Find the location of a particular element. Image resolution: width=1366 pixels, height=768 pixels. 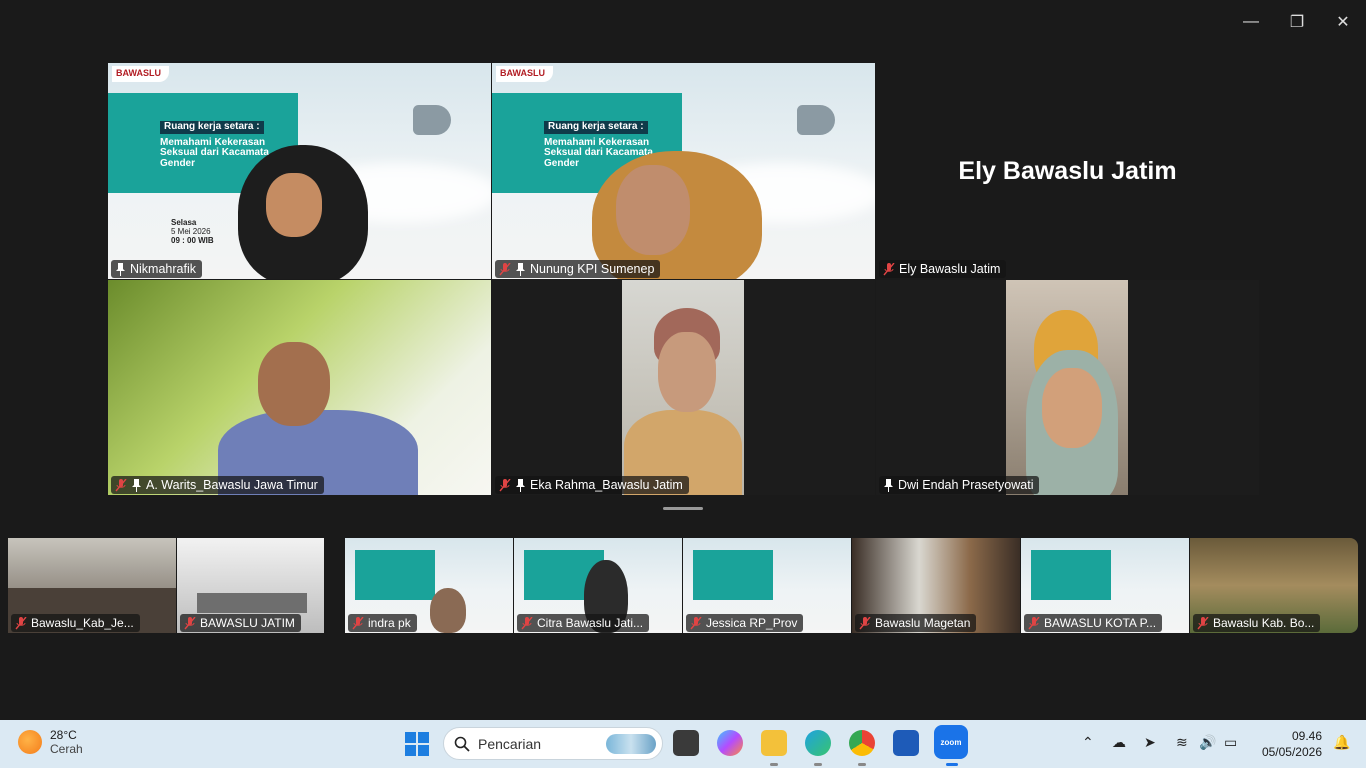

participant-nametag: Ely Bawaslu Jatim is located at coordinates (943, 269).